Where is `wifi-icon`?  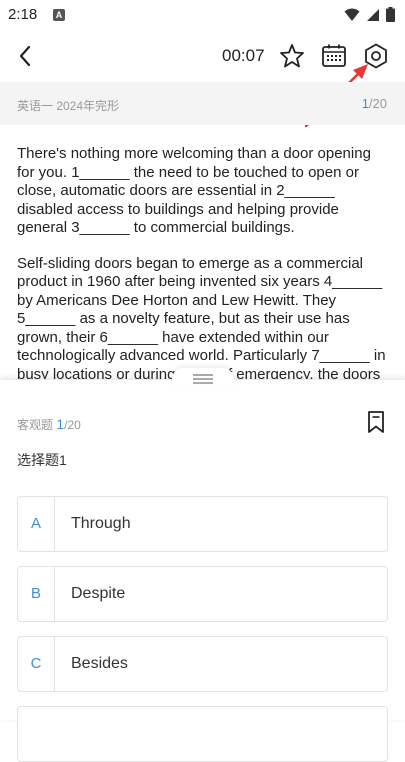 wifi-icon is located at coordinates (352, 14).